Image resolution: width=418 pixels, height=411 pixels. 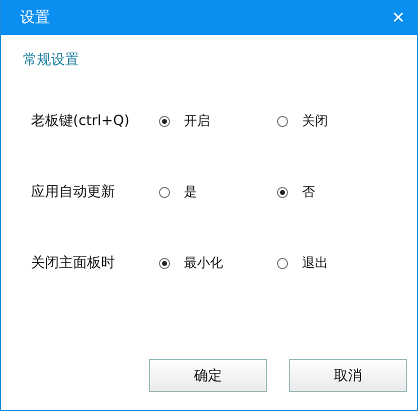 I want to click on setting-label: 老板键(ctrl+Q), so click(x=81, y=121).